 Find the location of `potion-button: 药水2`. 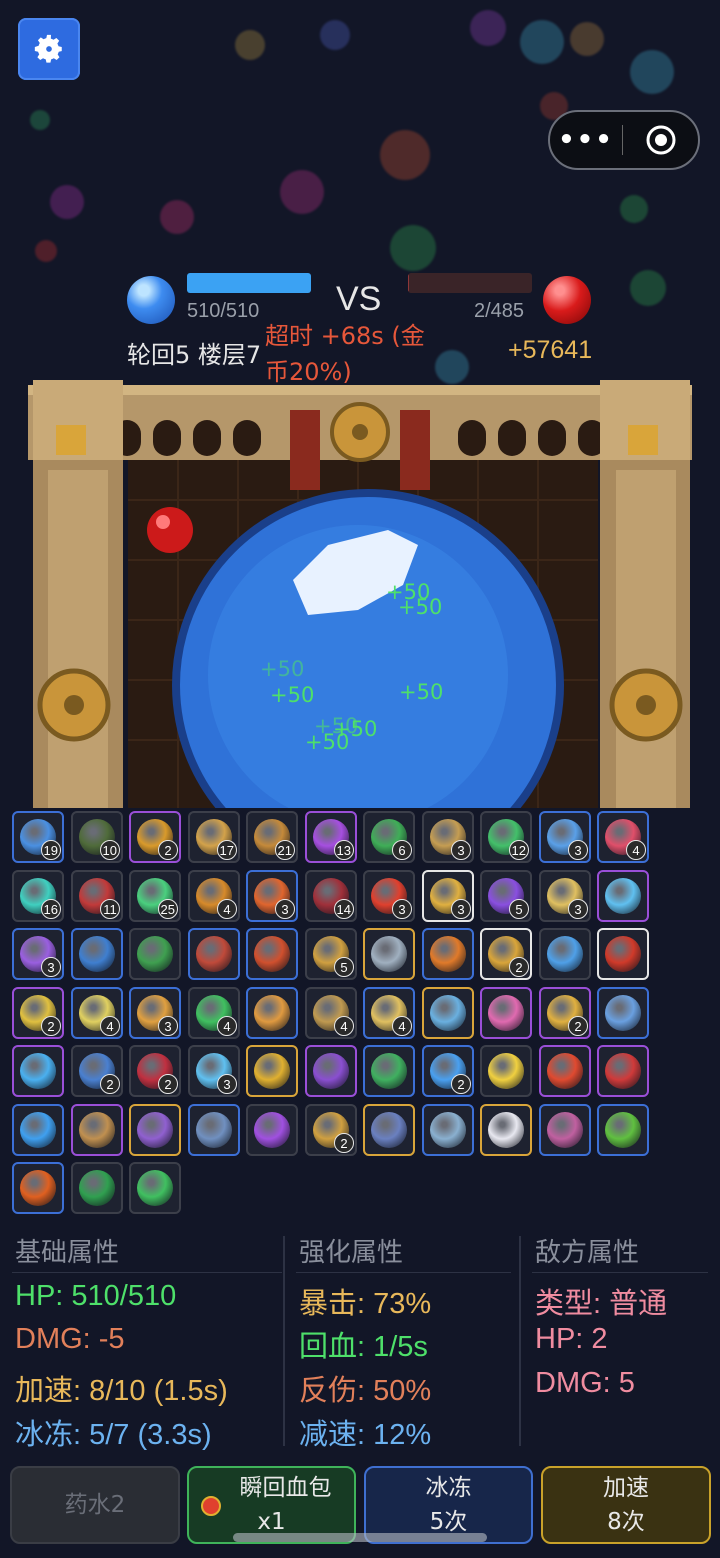

potion-button: 药水2 is located at coordinates (95, 1505).